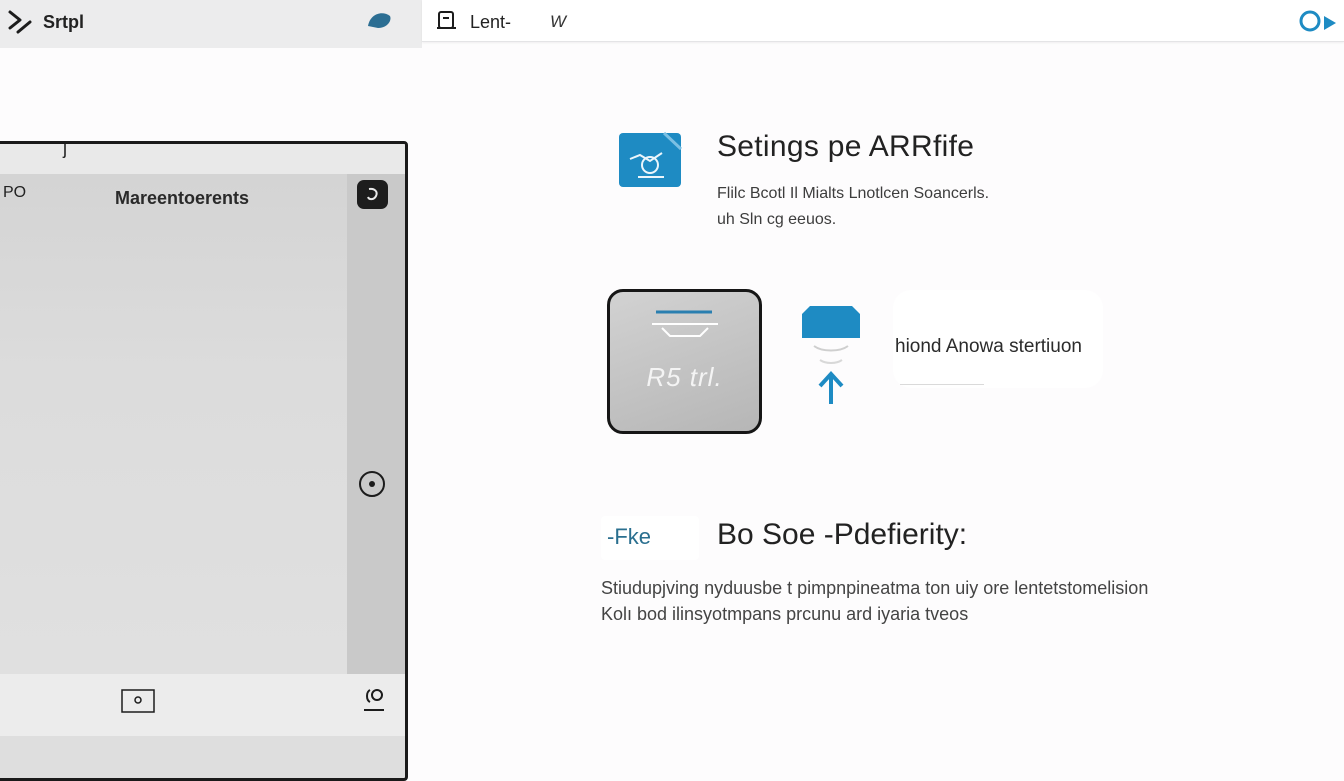 The height and width of the screenshot is (781, 1344). Describe the element at coordinates (15, 192) in the screenshot. I see `panel-tag: PO` at that location.